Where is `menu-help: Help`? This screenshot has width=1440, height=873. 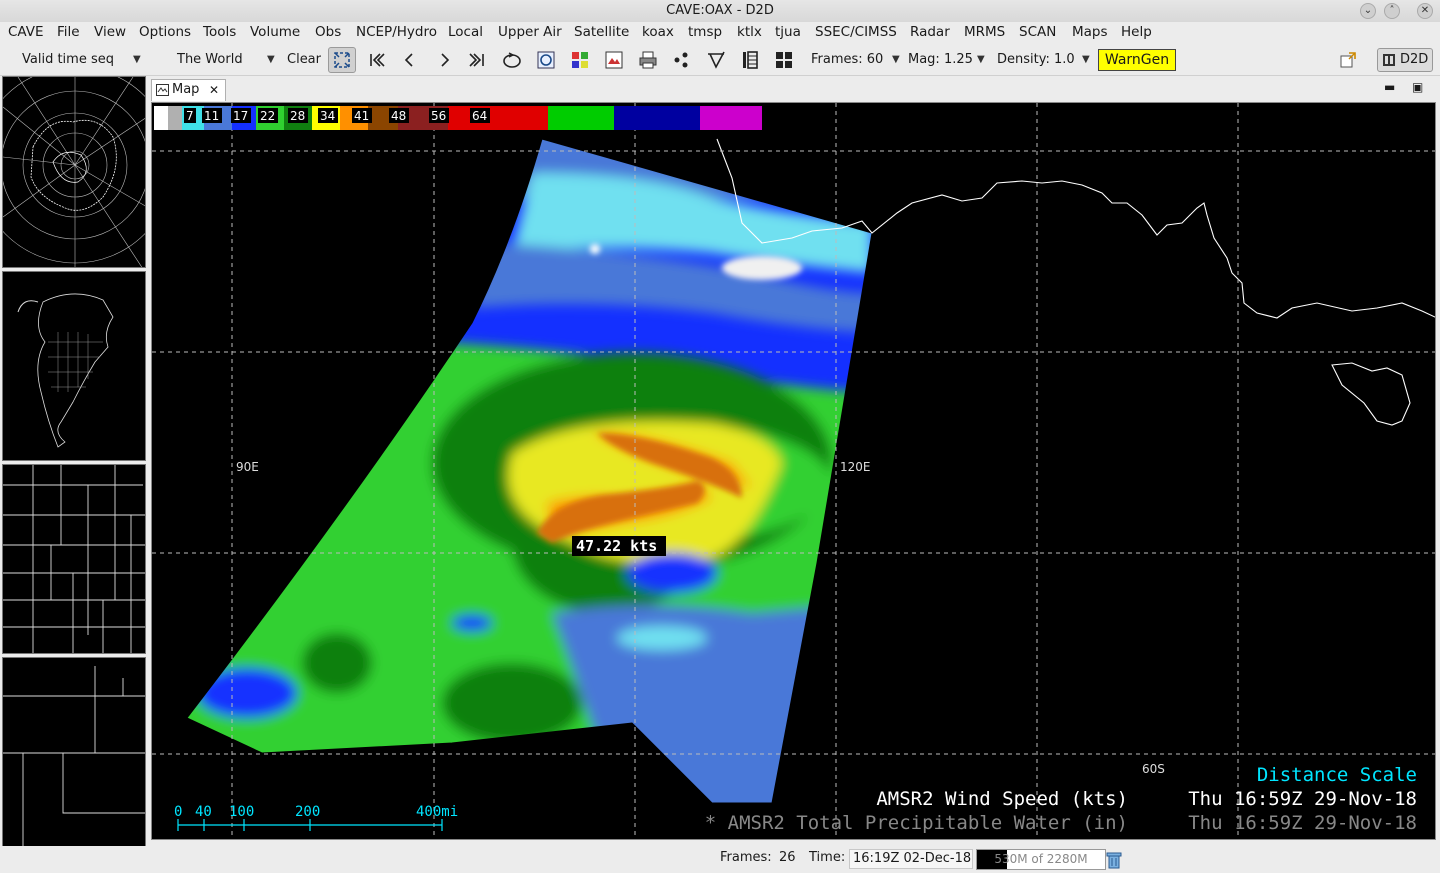 menu-help: Help is located at coordinates (1136, 32).